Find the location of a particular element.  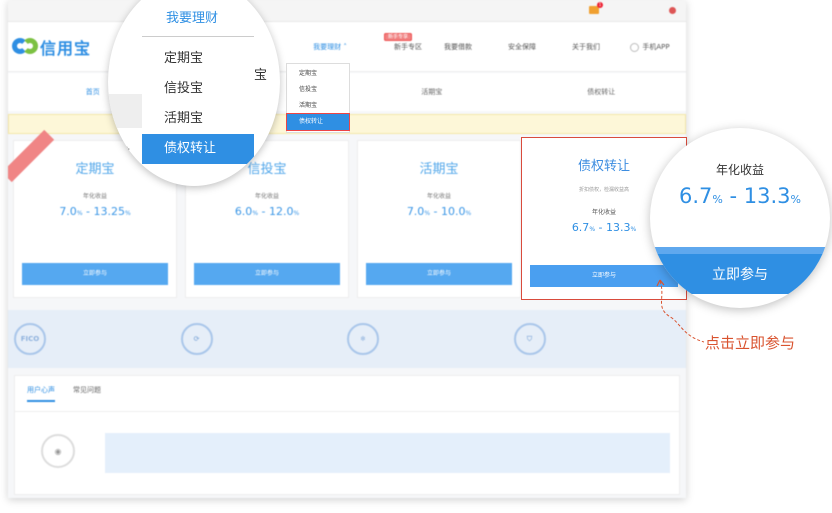

tab-faq: 常见问题 is located at coordinates (87, 393).